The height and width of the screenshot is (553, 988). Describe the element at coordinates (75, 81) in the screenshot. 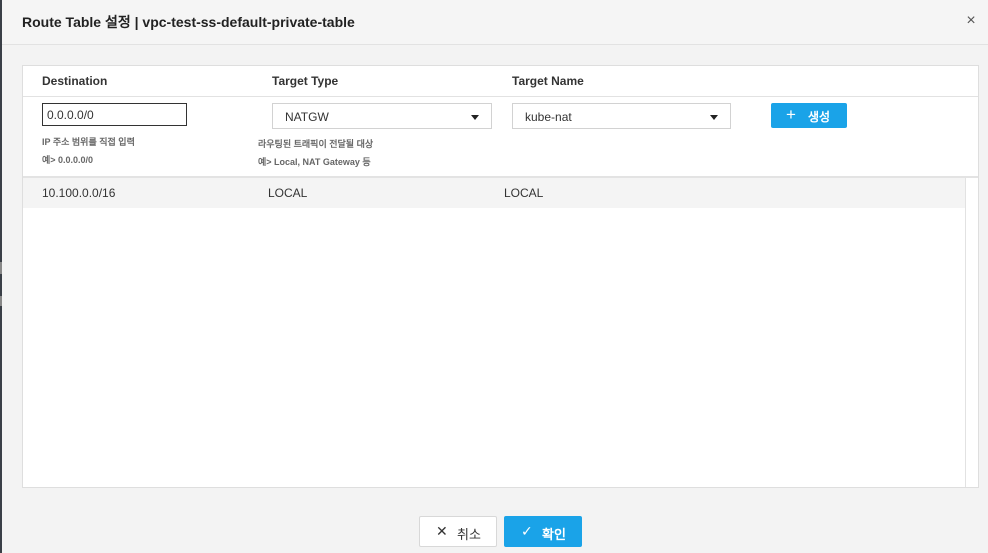

I see `column-destination: Destination` at that location.